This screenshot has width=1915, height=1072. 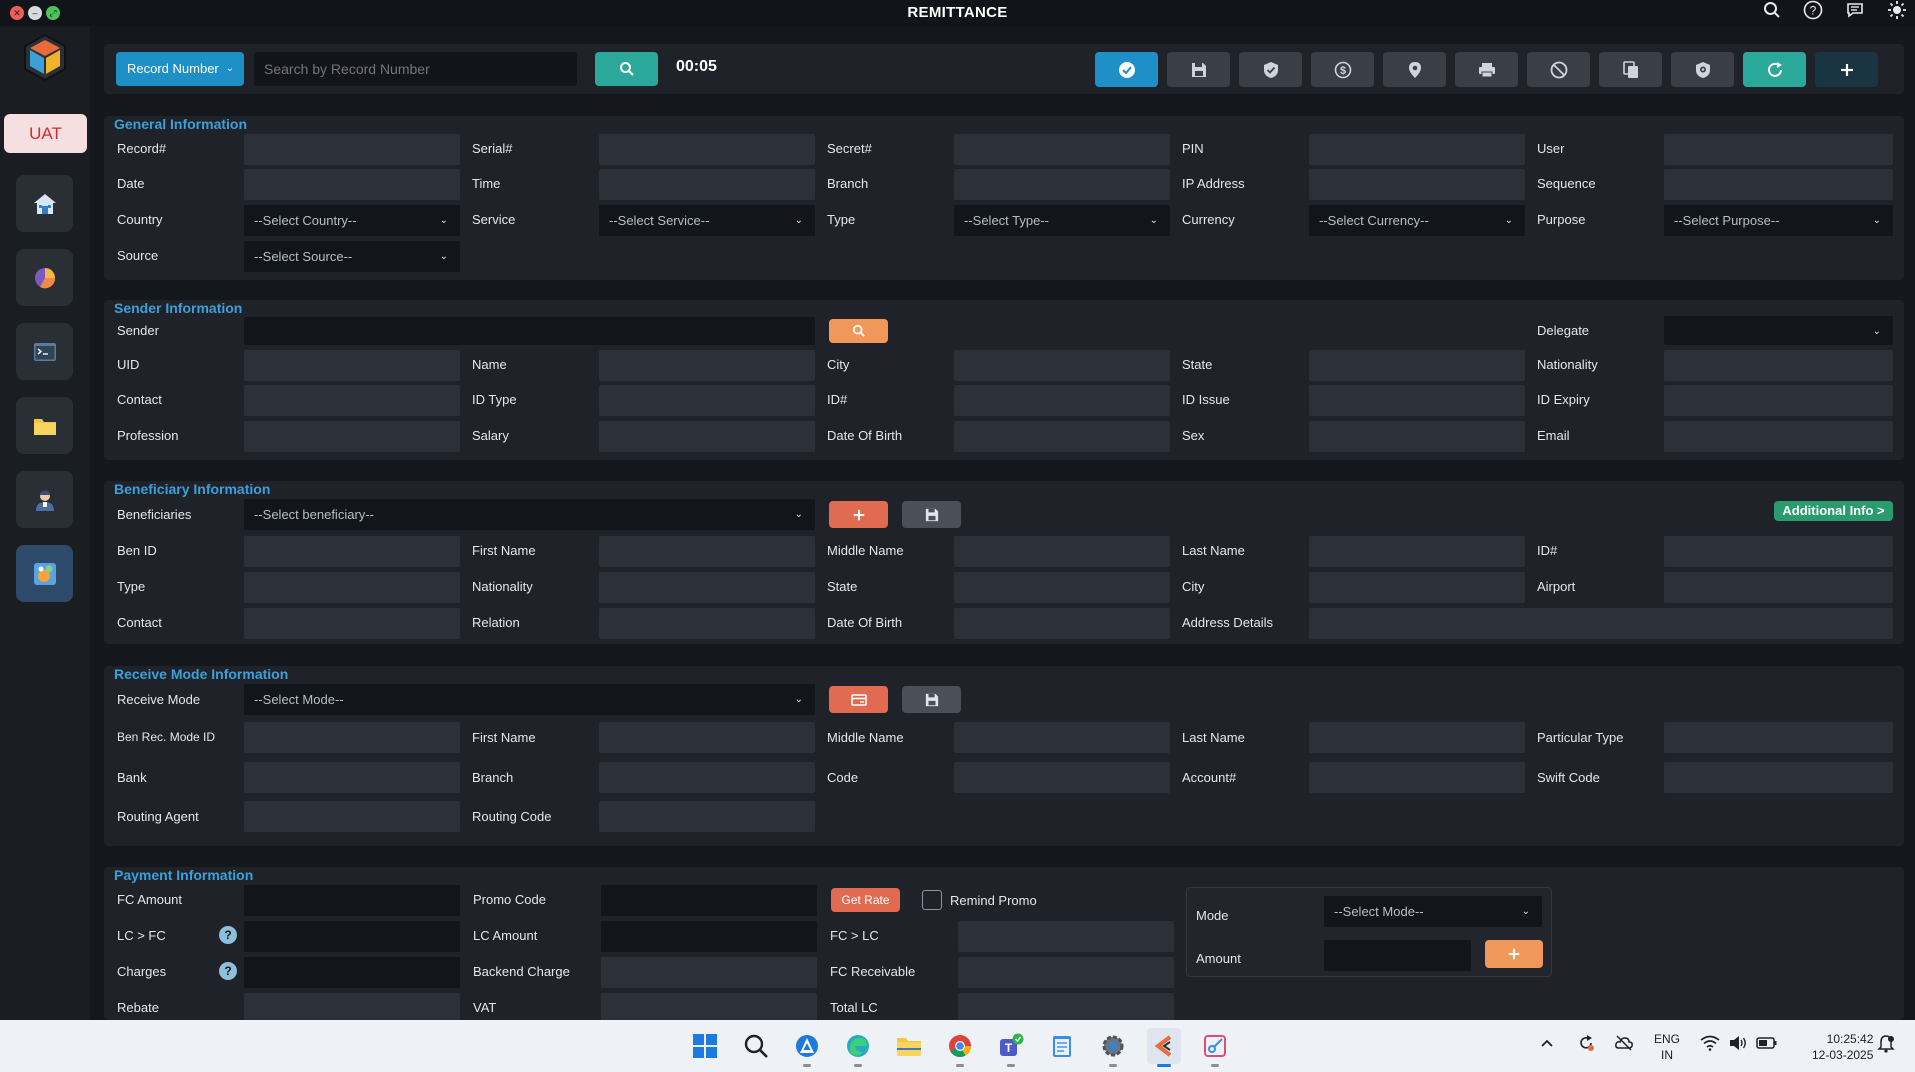 I want to click on source-select: --Select Source-- ⌄, so click(x=352, y=256).